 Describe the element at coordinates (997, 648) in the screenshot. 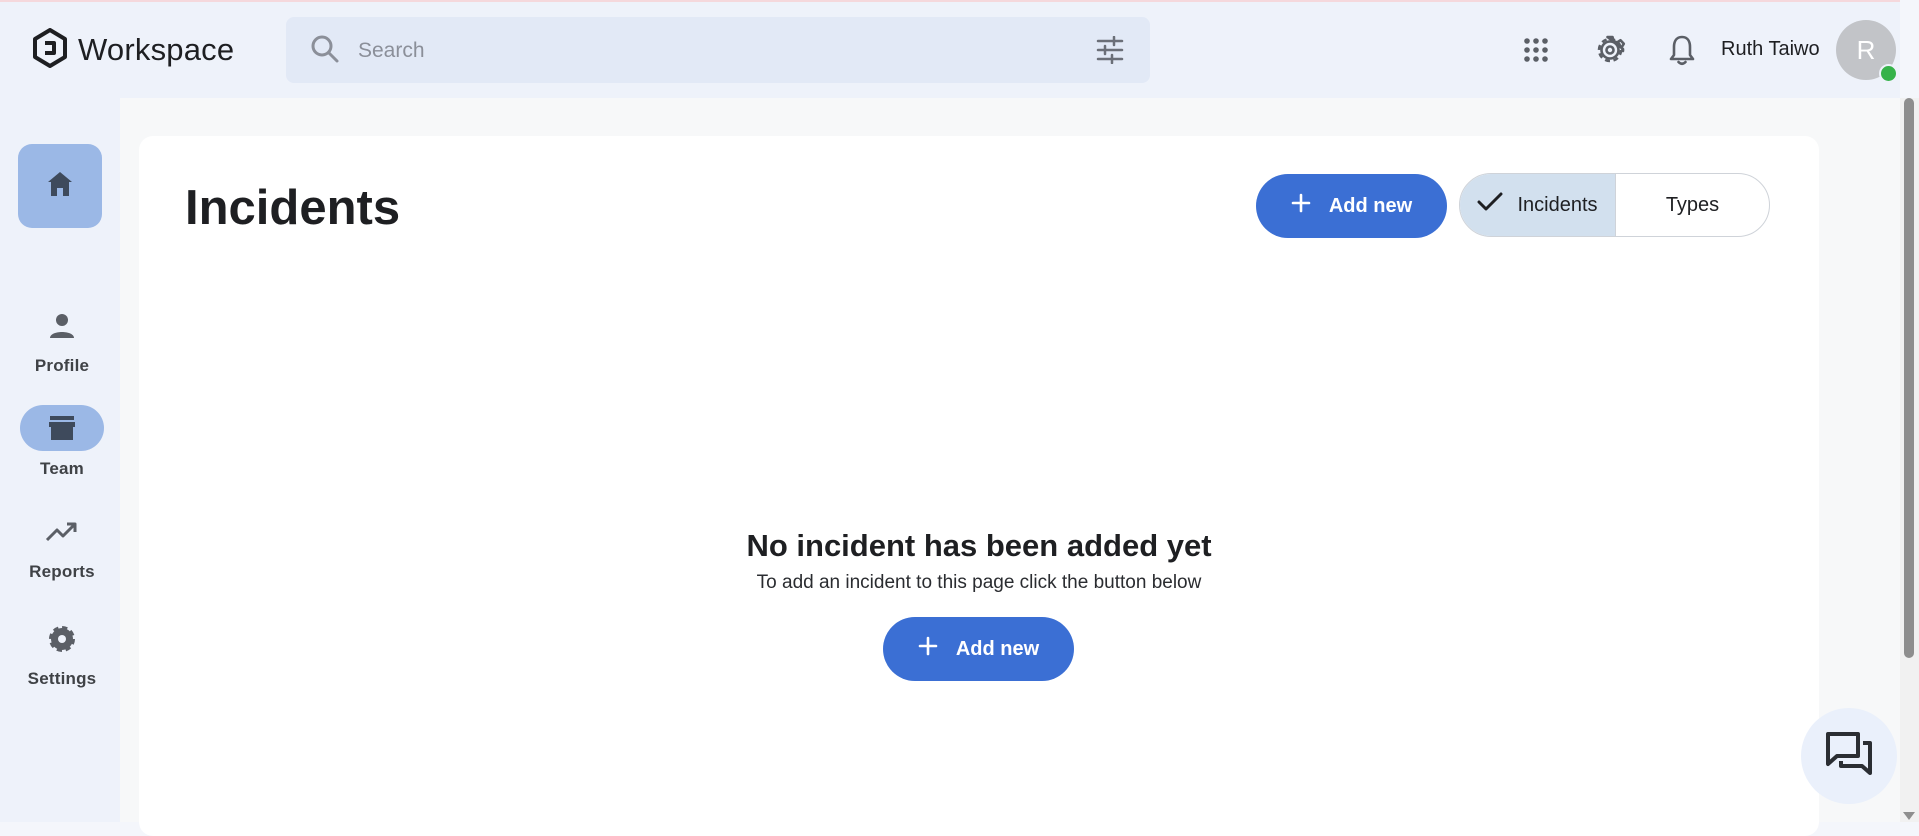

I see `empty-add-new-label: Add new` at that location.